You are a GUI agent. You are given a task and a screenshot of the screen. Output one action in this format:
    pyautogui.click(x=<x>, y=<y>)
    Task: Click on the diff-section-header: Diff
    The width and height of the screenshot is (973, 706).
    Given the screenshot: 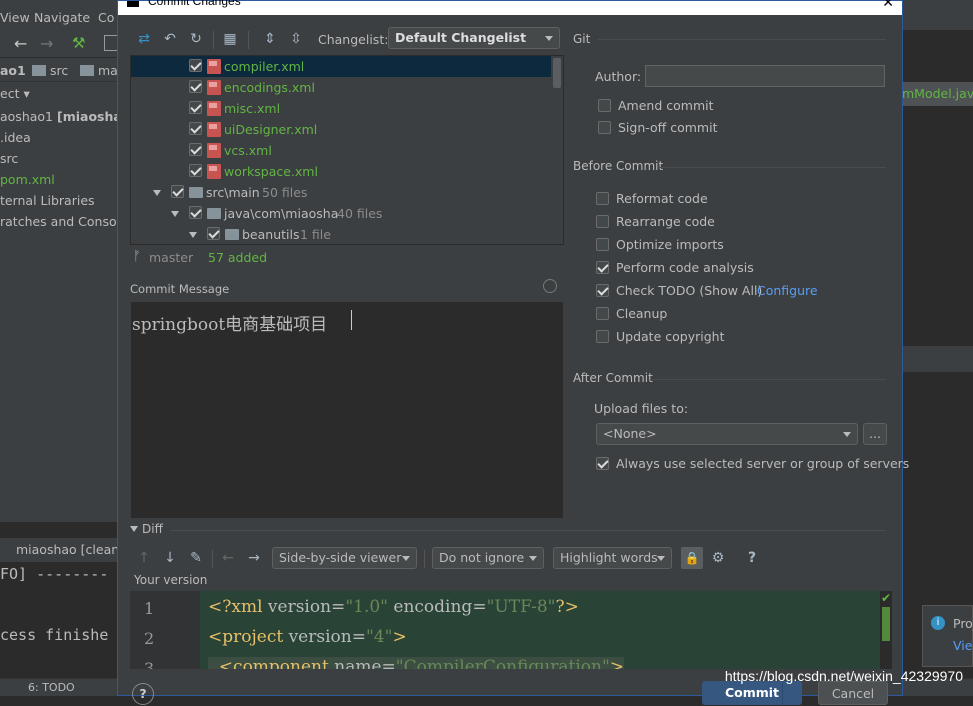 What is the action you would take?
    pyautogui.click(x=508, y=530)
    